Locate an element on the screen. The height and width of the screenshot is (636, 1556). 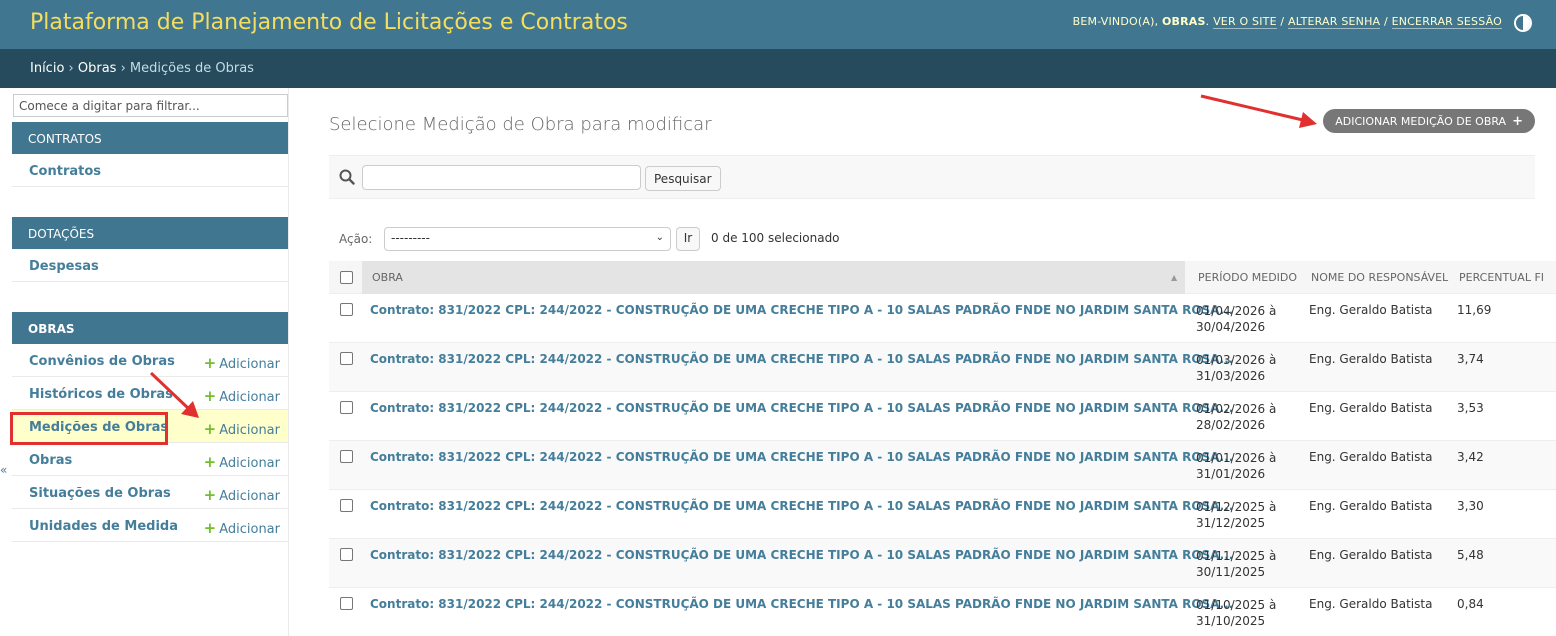
sort-ascending-icon: ▲ is located at coordinates (1174, 277).